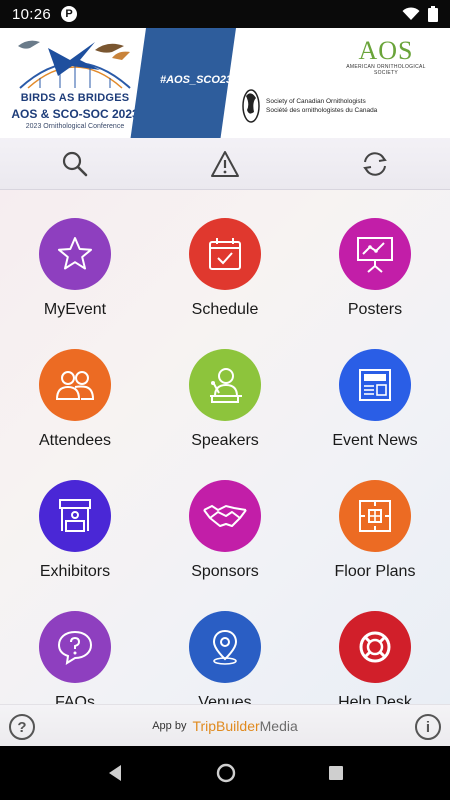 The height and width of the screenshot is (800, 450). Describe the element at coordinates (322, 110) in the screenshot. I see `sco-name-fr: Société des ornithologistes du Canada` at that location.